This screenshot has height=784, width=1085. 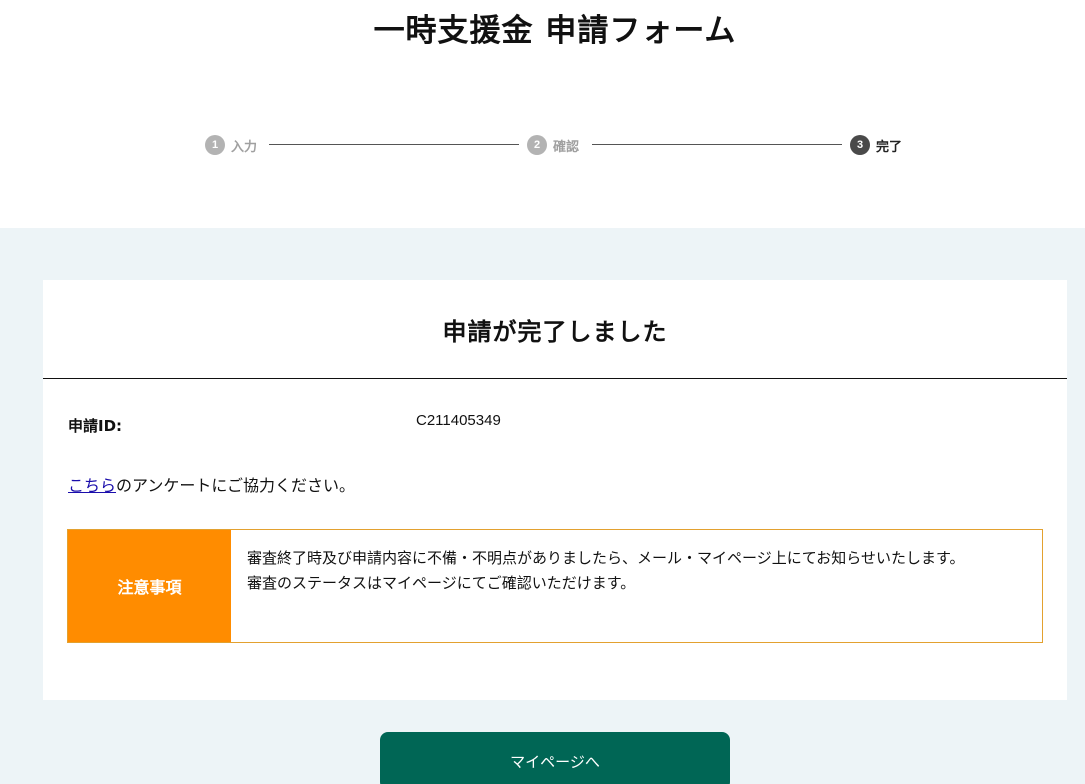 I want to click on step-complete: 3 完了, so click(x=876, y=145).